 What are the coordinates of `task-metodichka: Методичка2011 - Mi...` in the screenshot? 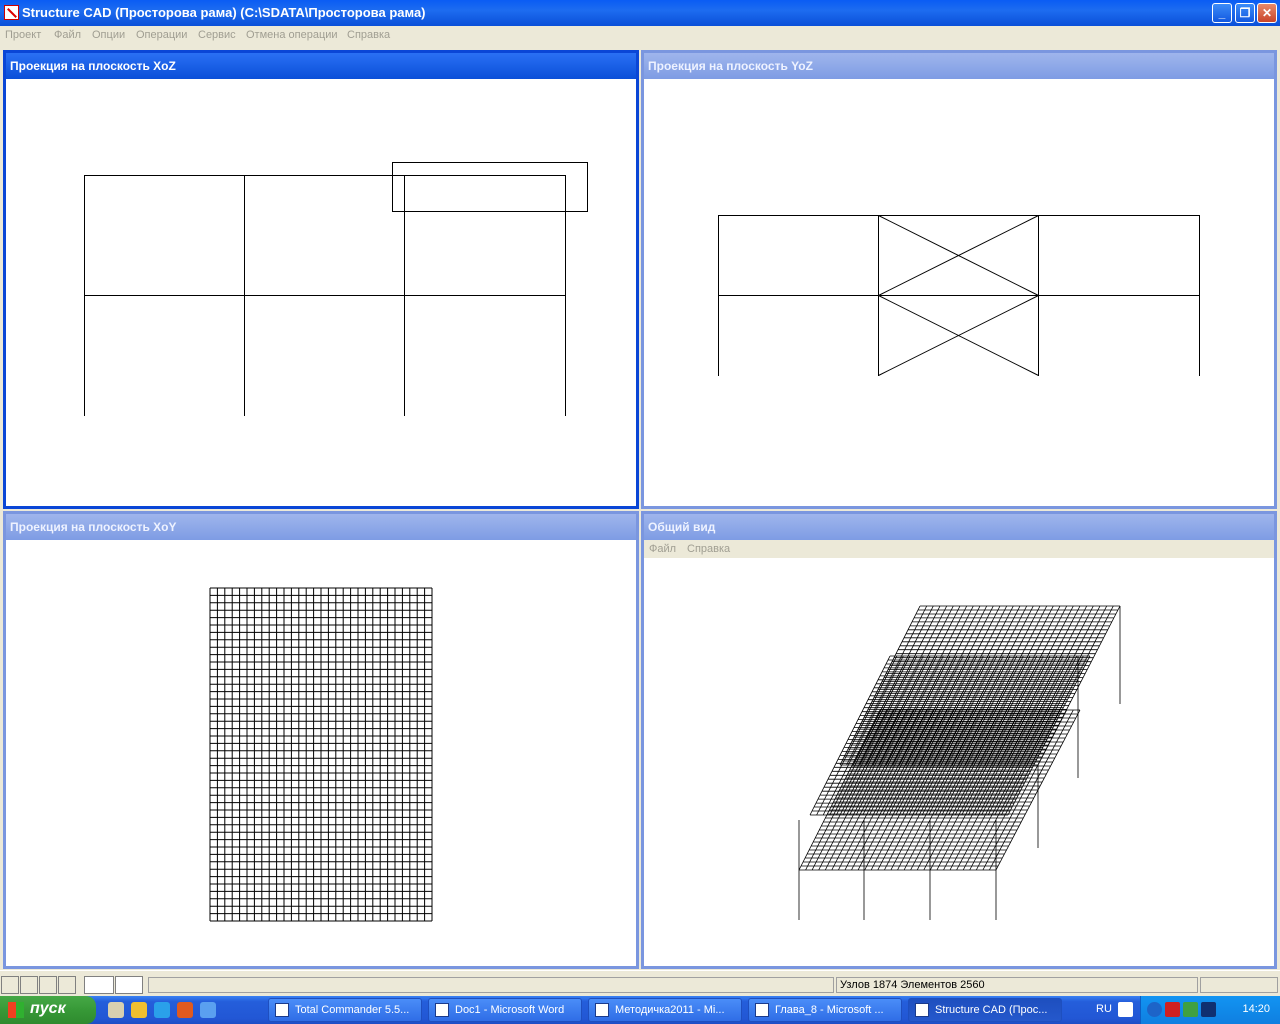 It's located at (665, 1010).